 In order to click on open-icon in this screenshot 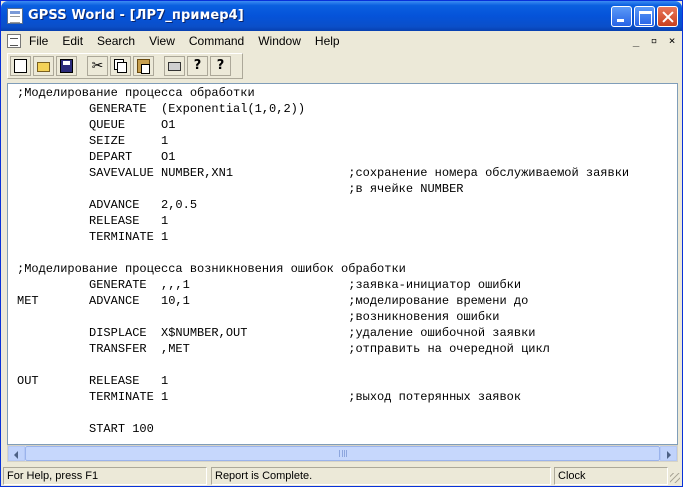, I will do `click(43, 67)`.